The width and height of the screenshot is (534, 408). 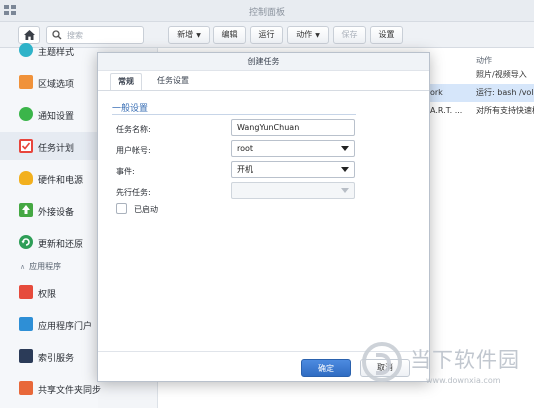 What do you see at coordinates (125, 171) in the screenshot?
I see `event-label: 事件:` at bounding box center [125, 171].